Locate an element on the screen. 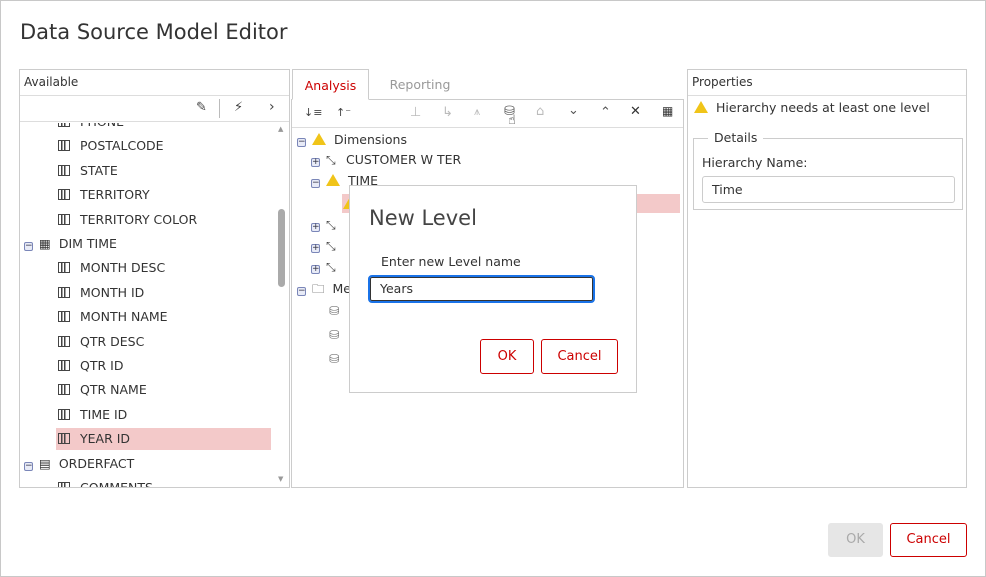 This screenshot has width=986, height=577. available-item: QTR DESC is located at coordinates (100, 342).